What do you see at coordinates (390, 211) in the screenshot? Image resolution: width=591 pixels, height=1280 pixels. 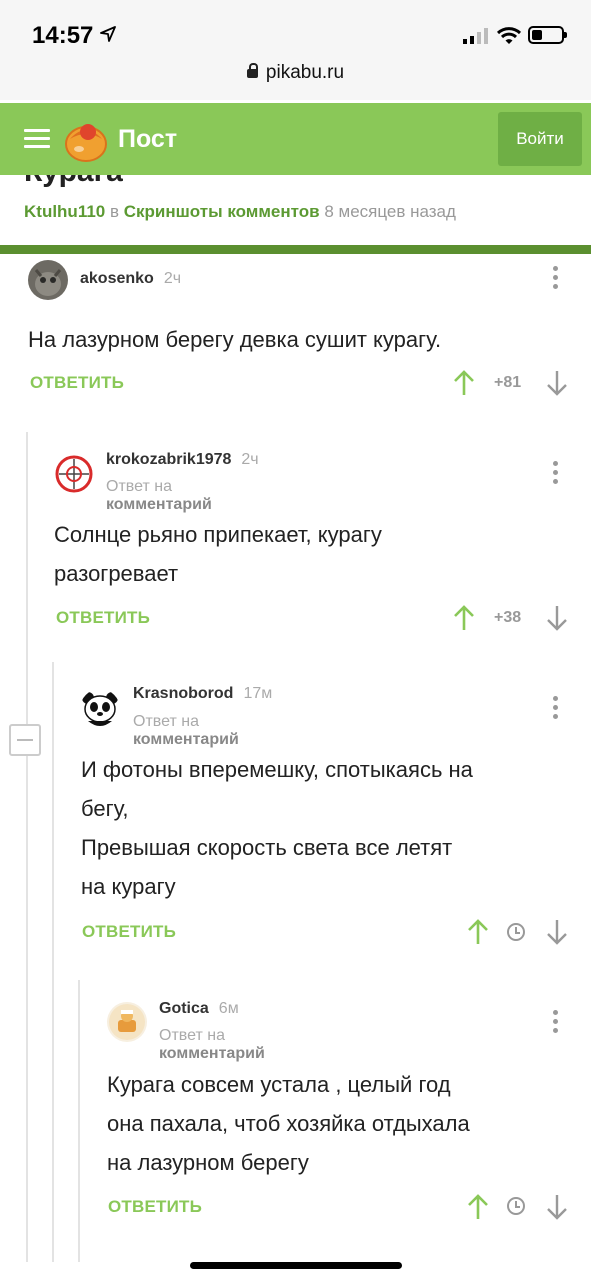 I see `post-age: 8 месяцев назад` at bounding box center [390, 211].